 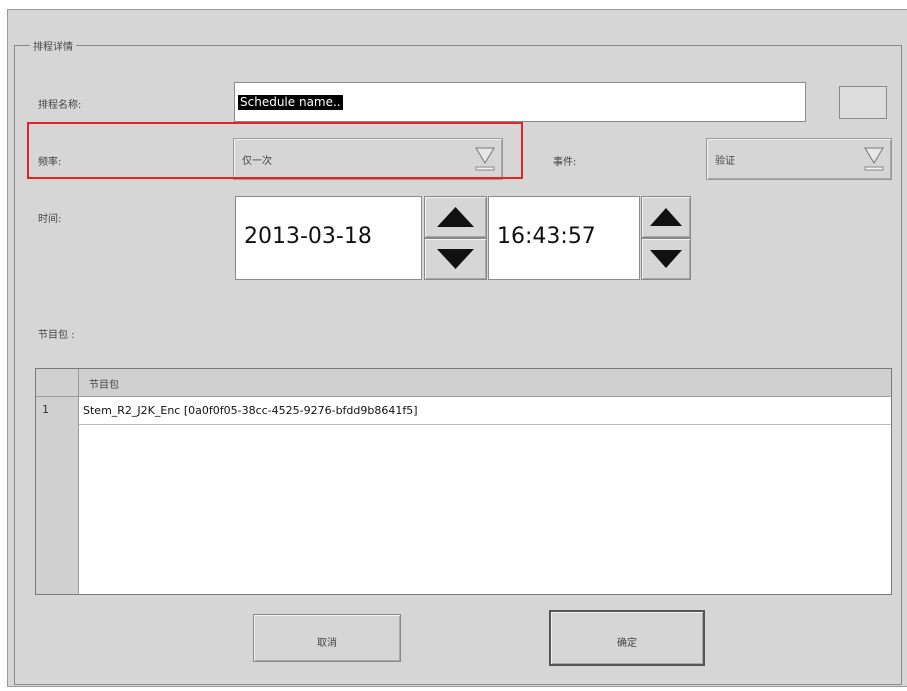 What do you see at coordinates (565, 162) in the screenshot?
I see `event-label: 事件:` at bounding box center [565, 162].